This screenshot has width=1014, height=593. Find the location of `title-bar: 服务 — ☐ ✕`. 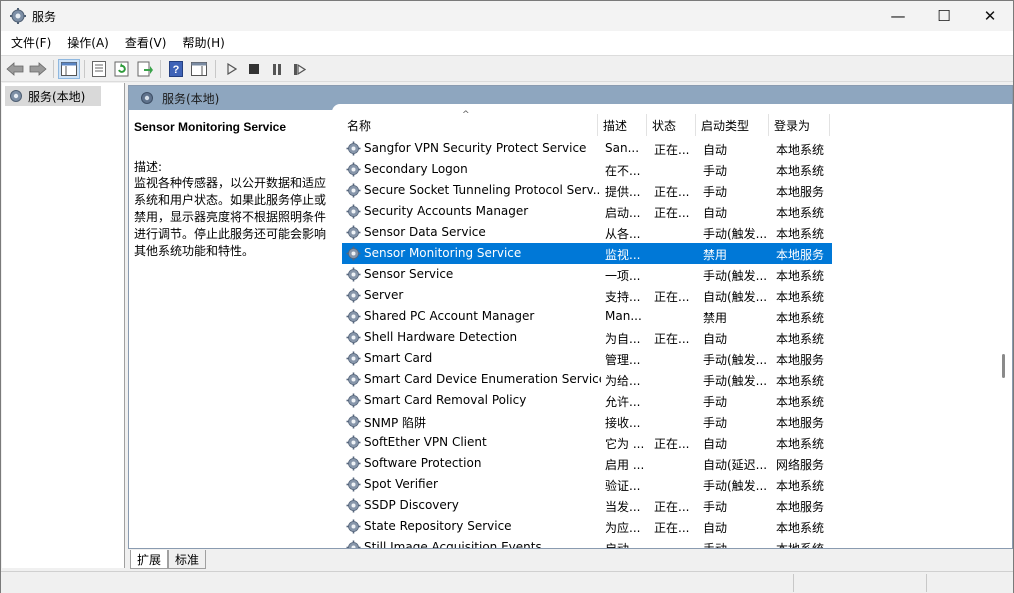

title-bar: 服务 — ☐ ✕ is located at coordinates (507, 16).